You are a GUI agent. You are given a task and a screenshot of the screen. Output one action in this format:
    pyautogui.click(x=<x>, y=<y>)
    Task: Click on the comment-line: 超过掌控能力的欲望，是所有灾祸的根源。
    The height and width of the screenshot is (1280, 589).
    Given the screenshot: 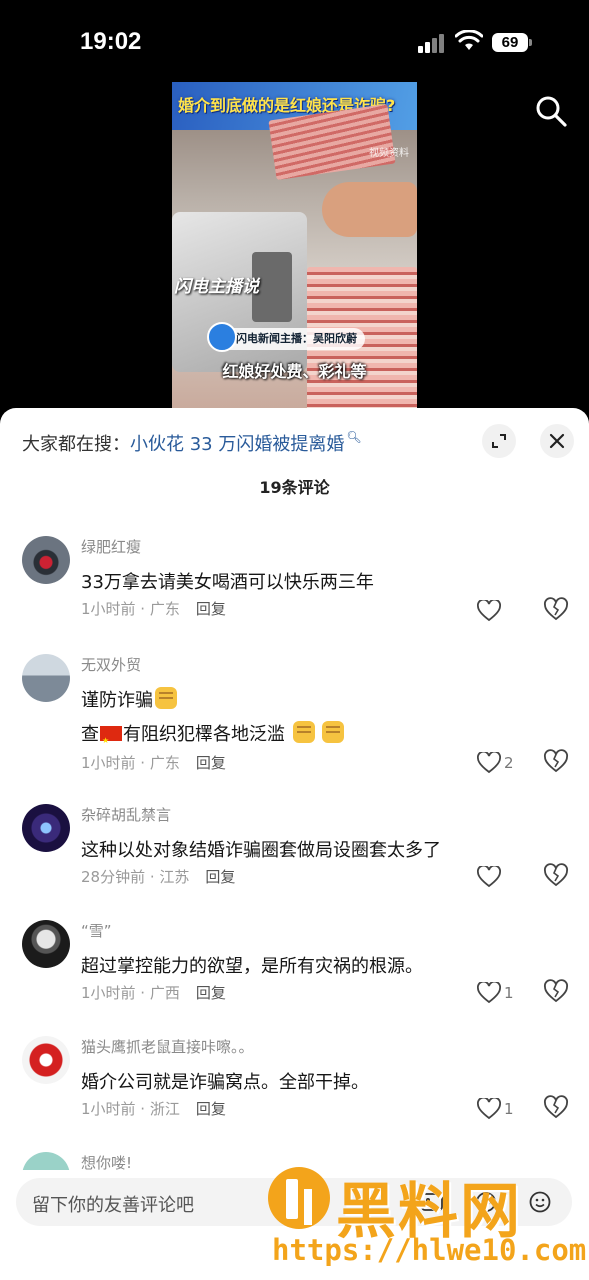 What is the action you would take?
    pyautogui.click(x=252, y=966)
    